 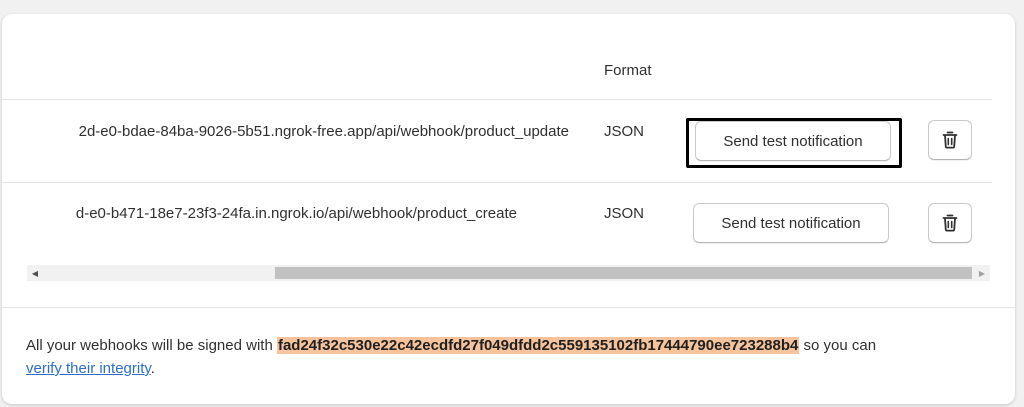 I want to click on signing-text-end: ., so click(x=152, y=368).